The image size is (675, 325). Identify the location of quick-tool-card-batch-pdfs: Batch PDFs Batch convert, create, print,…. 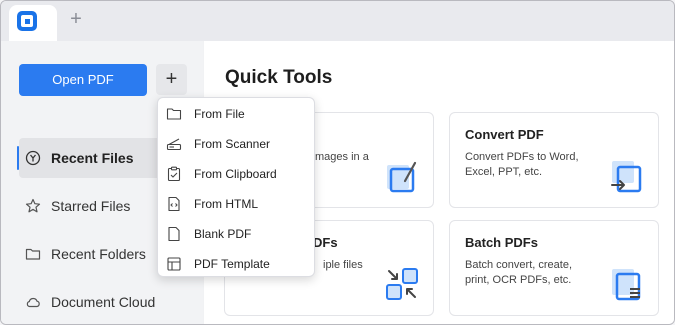
(554, 268).